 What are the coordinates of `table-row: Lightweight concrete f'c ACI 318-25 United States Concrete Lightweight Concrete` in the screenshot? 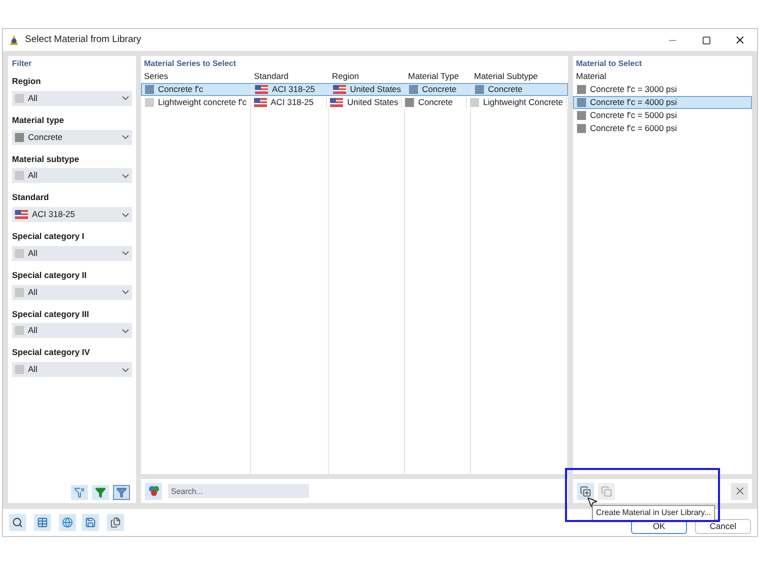 It's located at (354, 102).